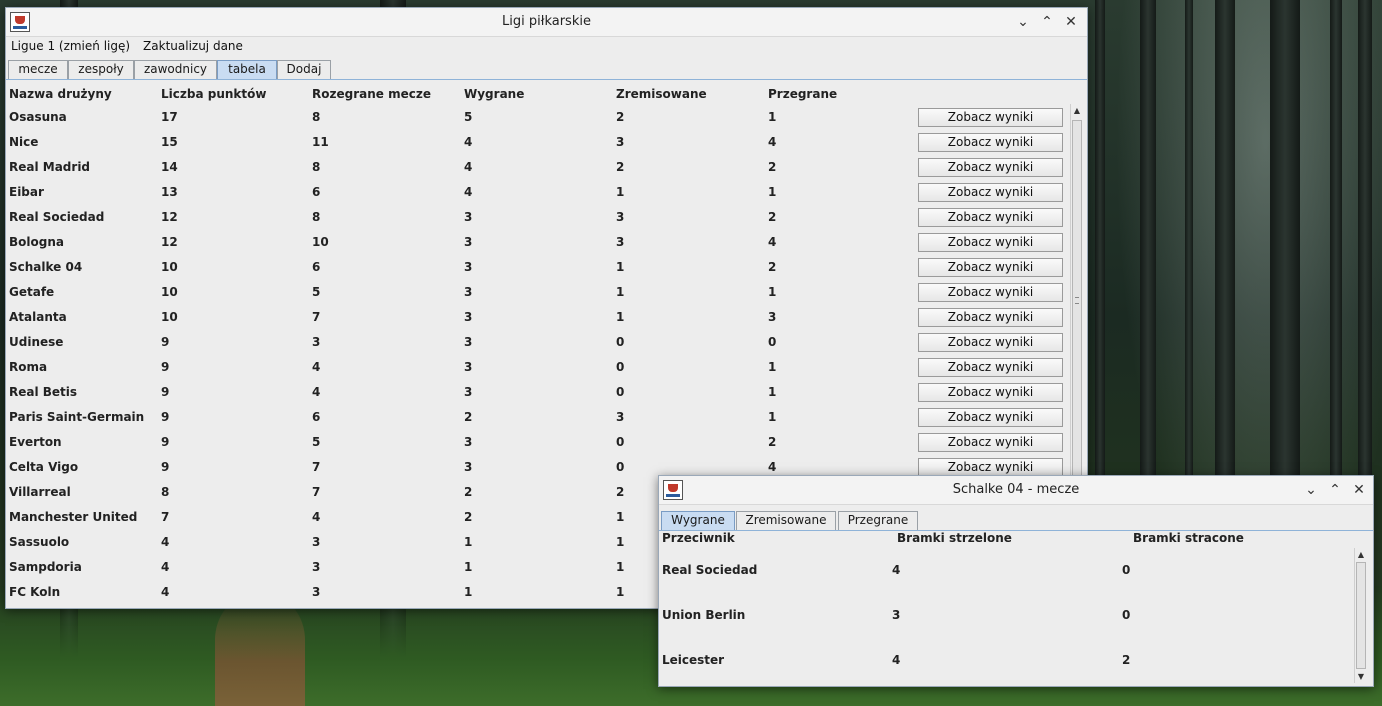  What do you see at coordinates (101, 69) in the screenshot?
I see `tab-zespoly: zespoły` at bounding box center [101, 69].